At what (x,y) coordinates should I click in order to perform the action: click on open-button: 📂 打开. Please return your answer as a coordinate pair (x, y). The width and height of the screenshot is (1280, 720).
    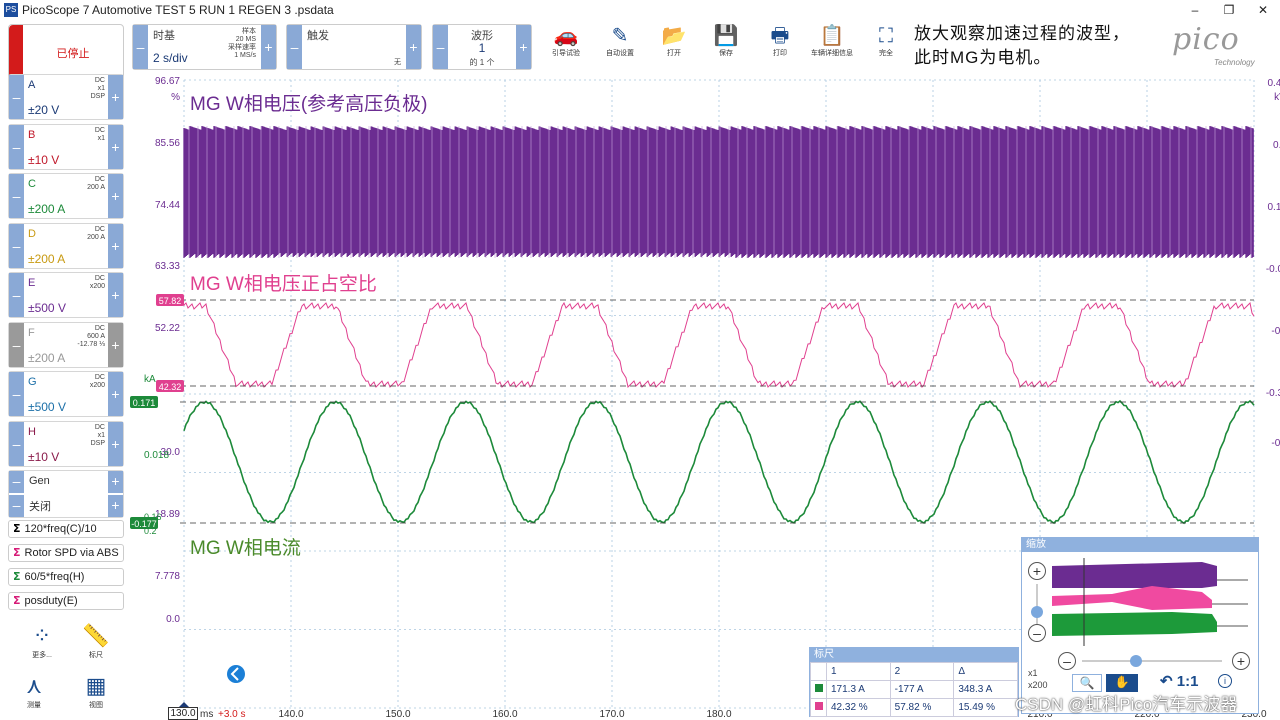
    Looking at the image, I should click on (674, 47).